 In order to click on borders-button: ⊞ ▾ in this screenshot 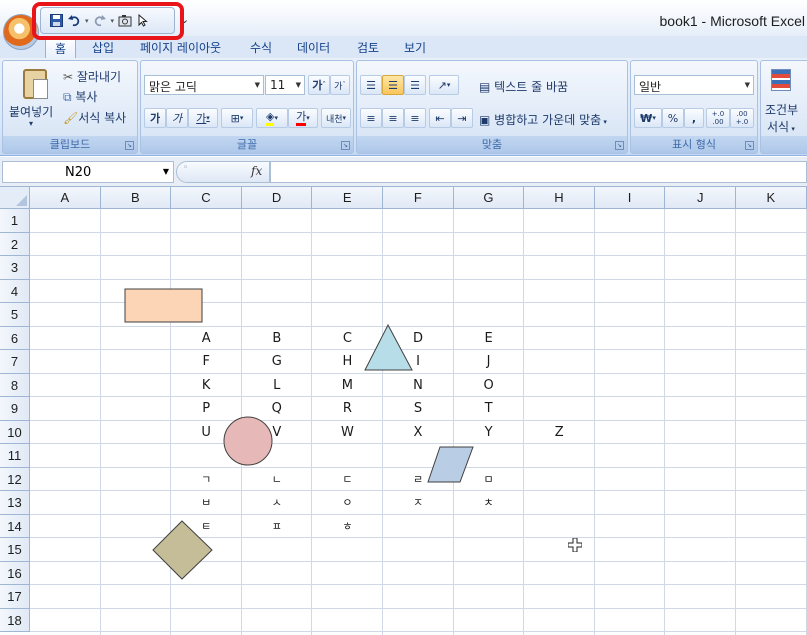, I will do `click(237, 118)`.